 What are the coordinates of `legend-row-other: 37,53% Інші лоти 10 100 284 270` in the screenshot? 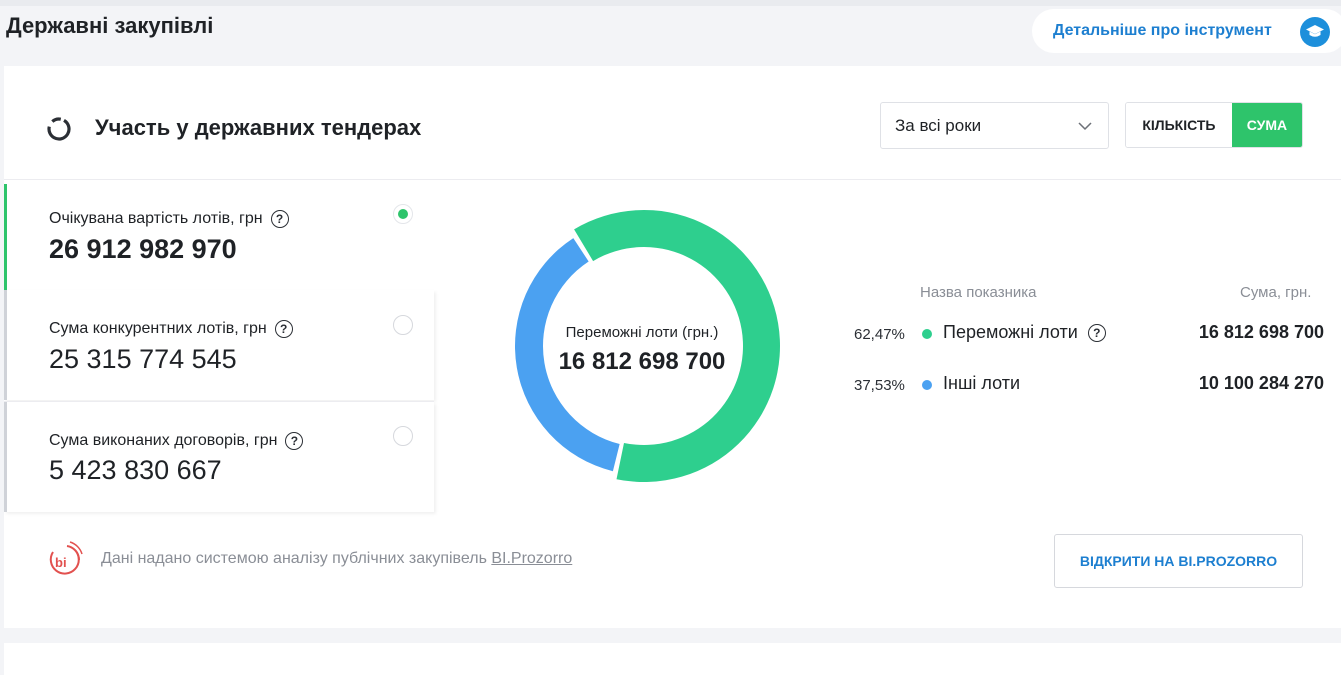 It's located at (1094, 385).